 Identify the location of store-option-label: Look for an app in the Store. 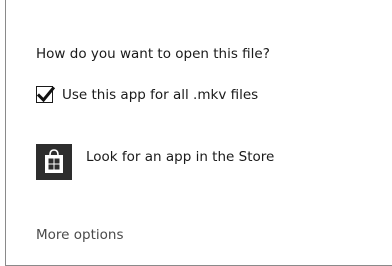
(180, 157).